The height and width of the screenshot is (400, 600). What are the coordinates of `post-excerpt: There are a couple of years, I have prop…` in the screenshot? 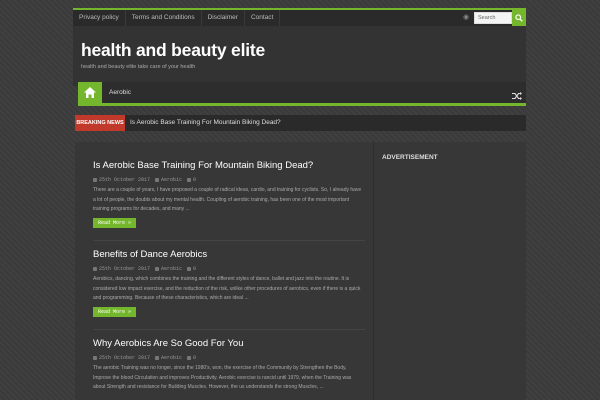 It's located at (227, 200).